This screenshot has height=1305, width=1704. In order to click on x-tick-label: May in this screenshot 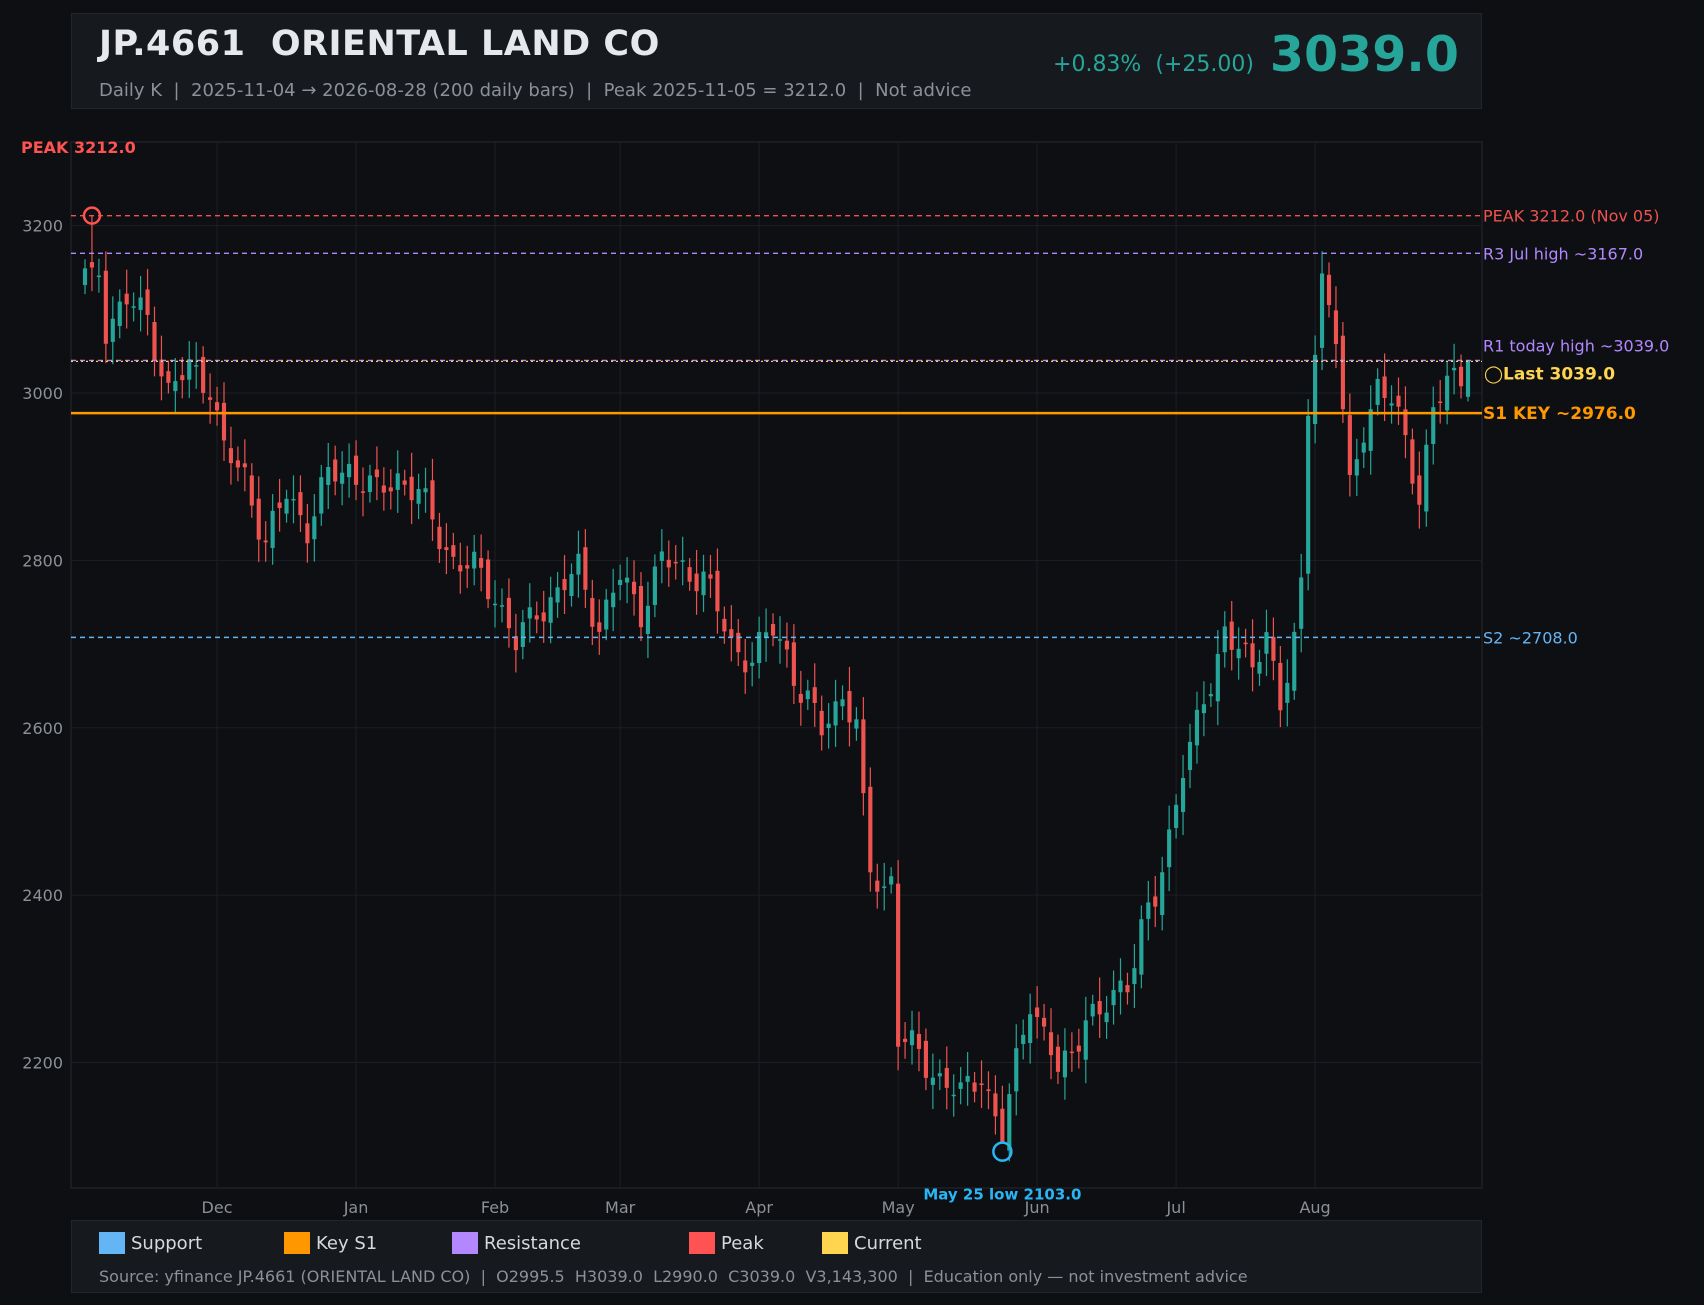, I will do `click(898, 1207)`.